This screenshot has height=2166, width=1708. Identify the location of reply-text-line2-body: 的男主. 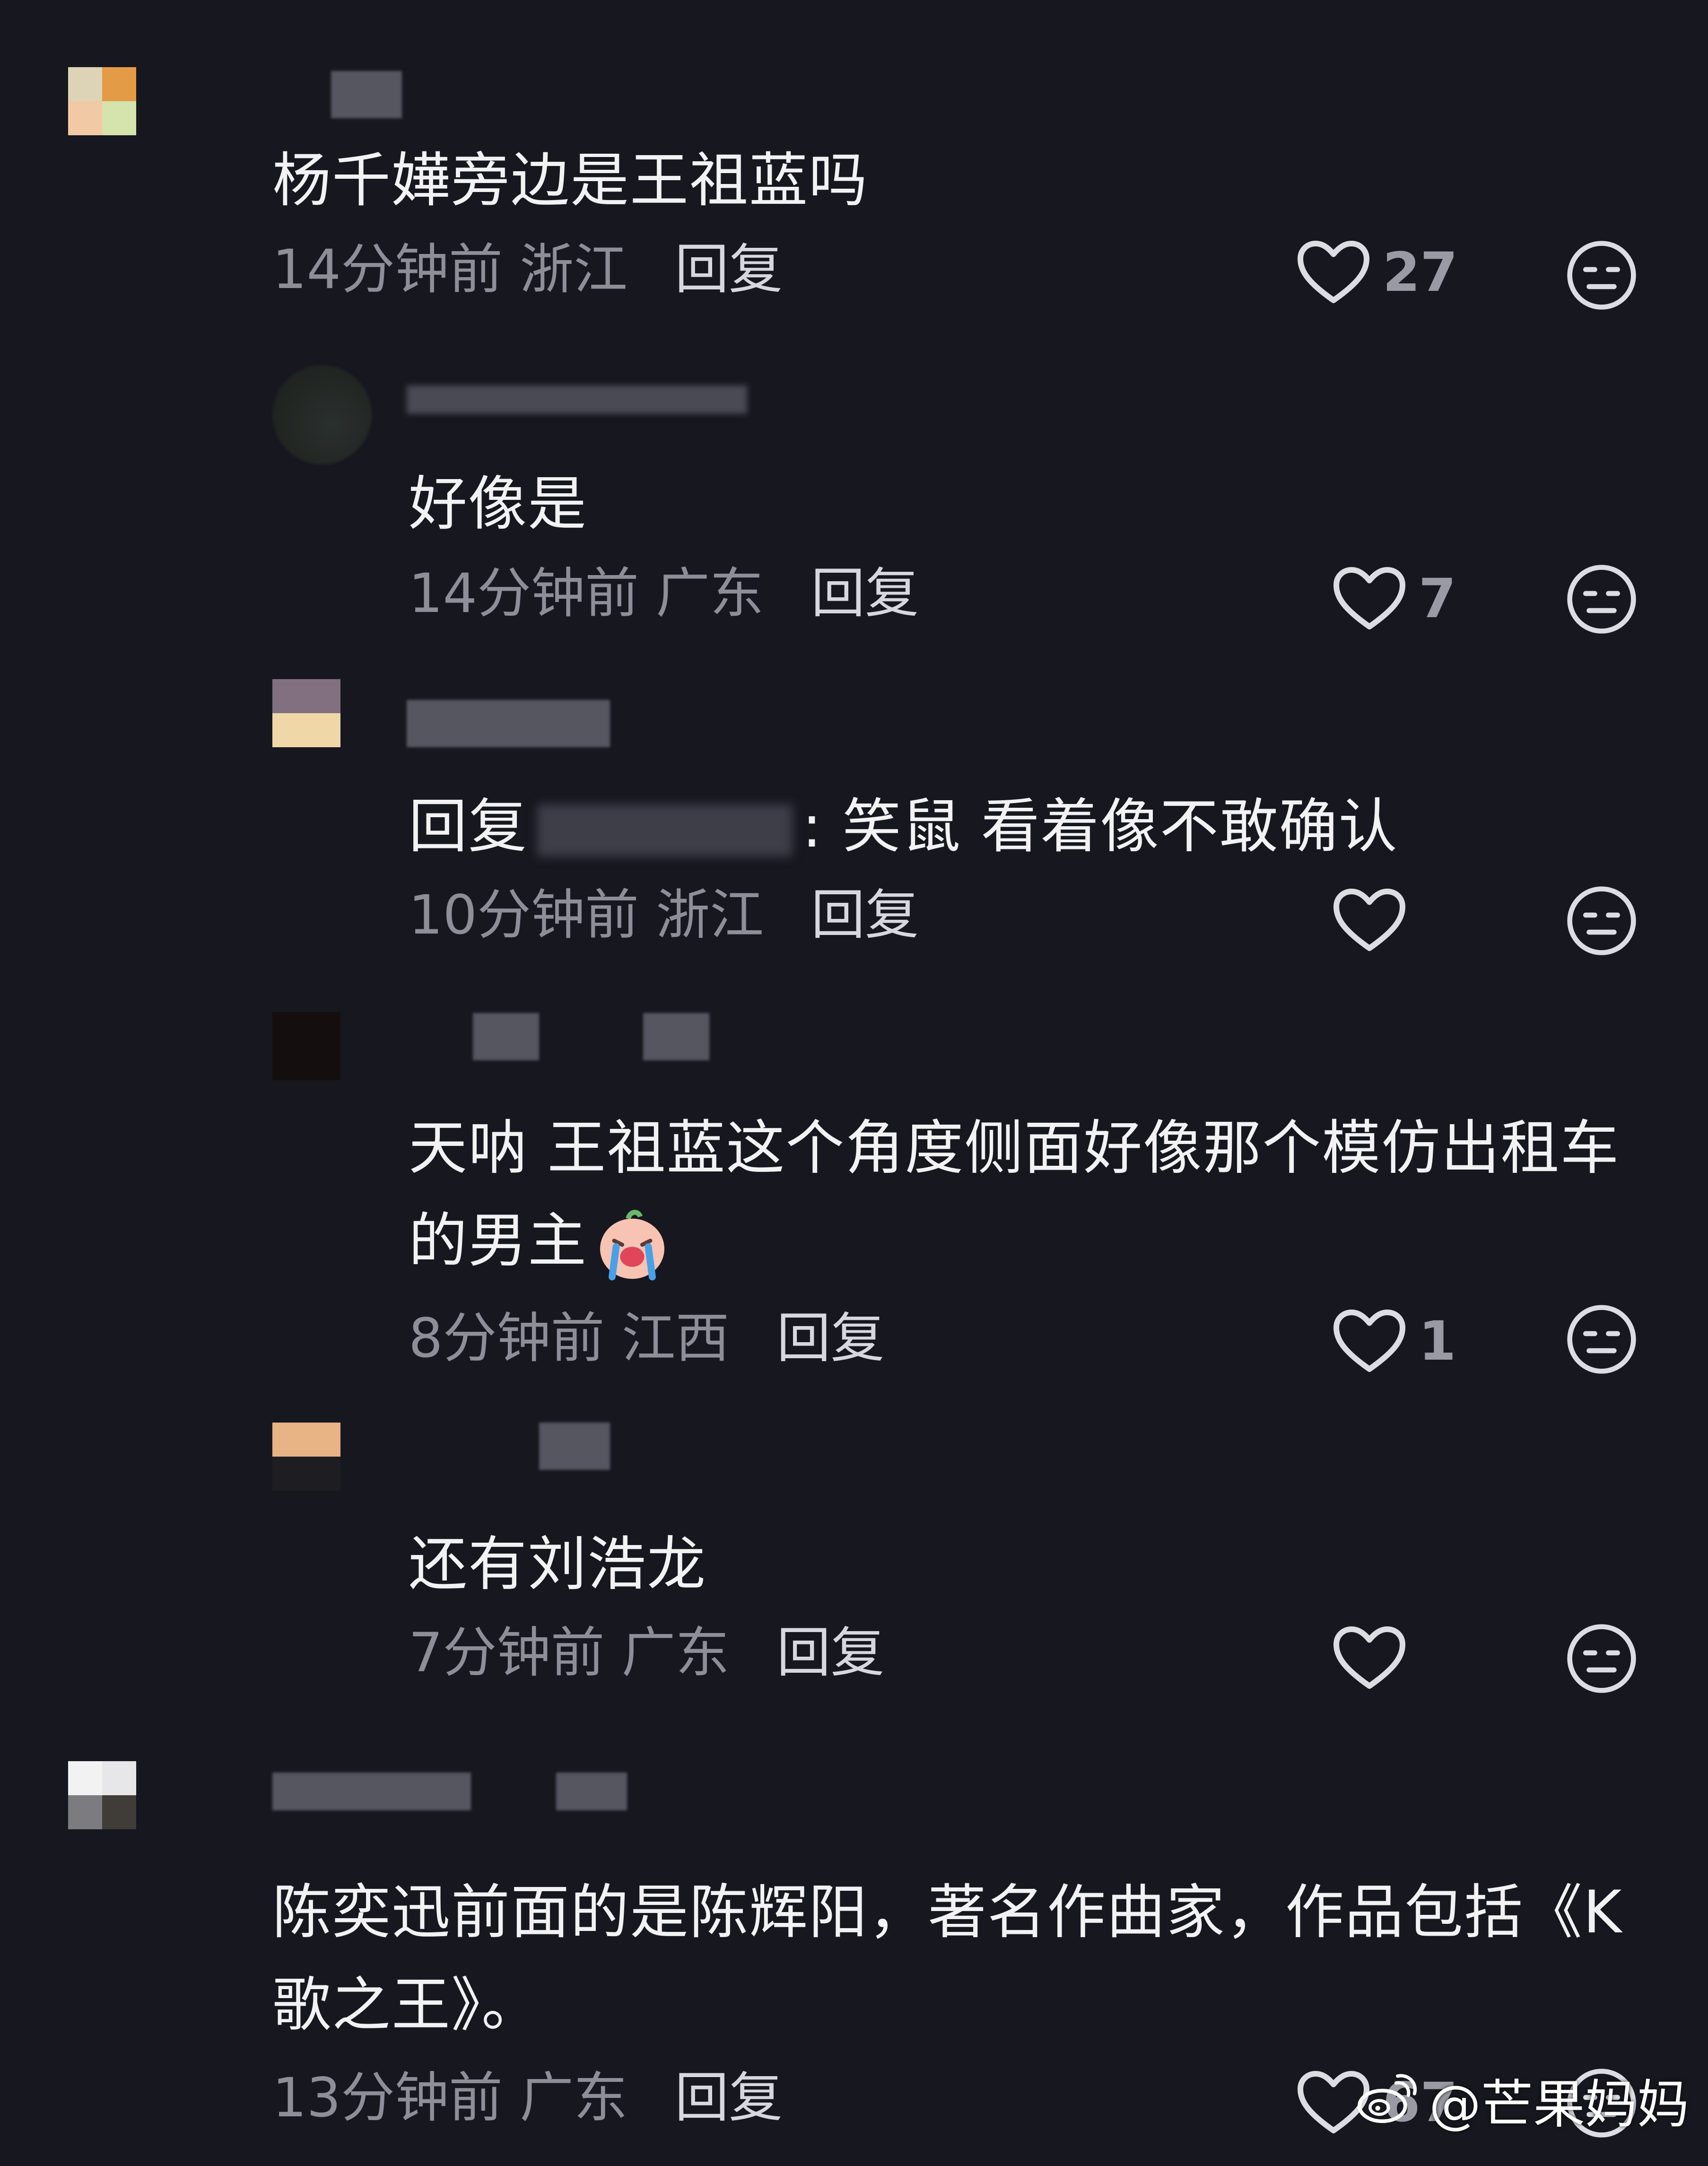
(498, 1241).